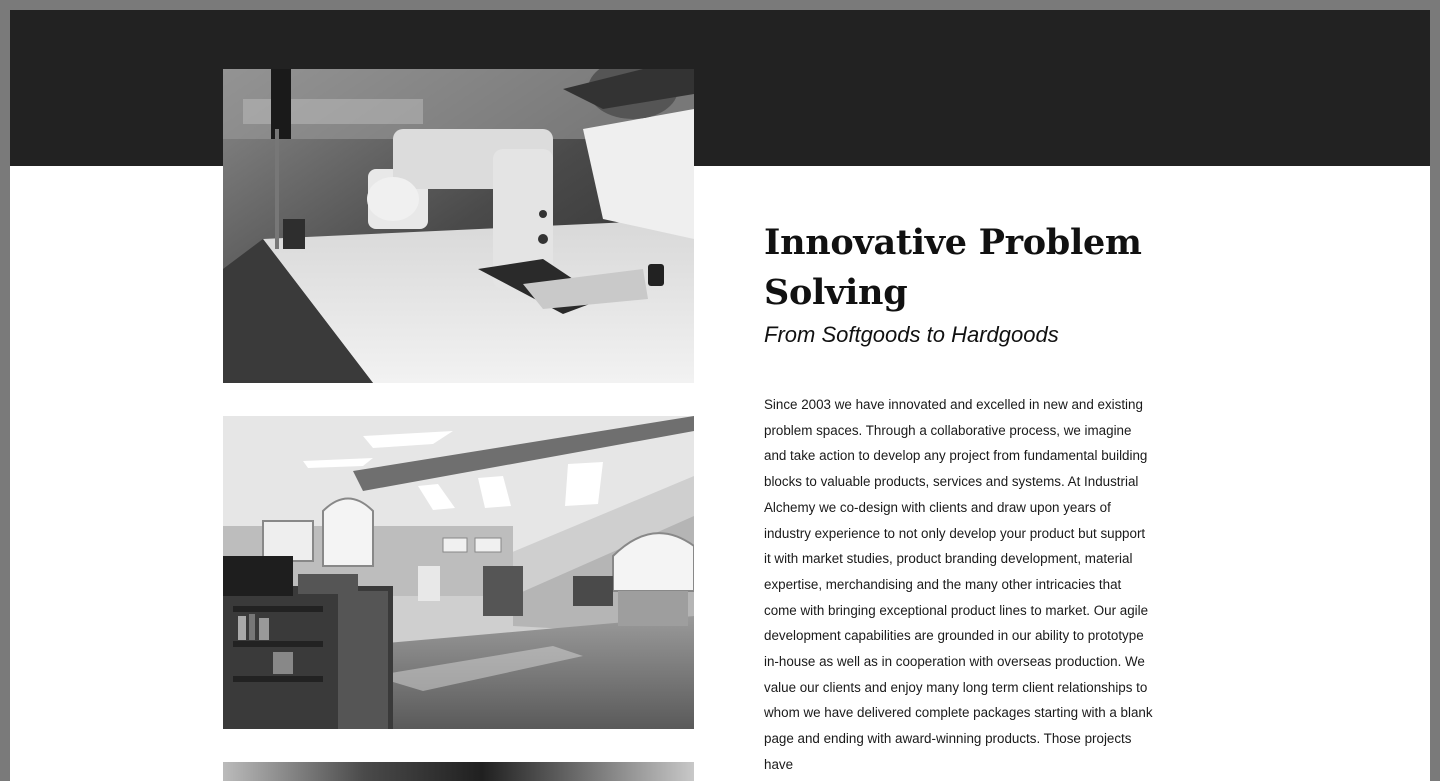 Image resolution: width=1440 pixels, height=781 pixels. I want to click on studio-interior-photo, so click(458, 572).